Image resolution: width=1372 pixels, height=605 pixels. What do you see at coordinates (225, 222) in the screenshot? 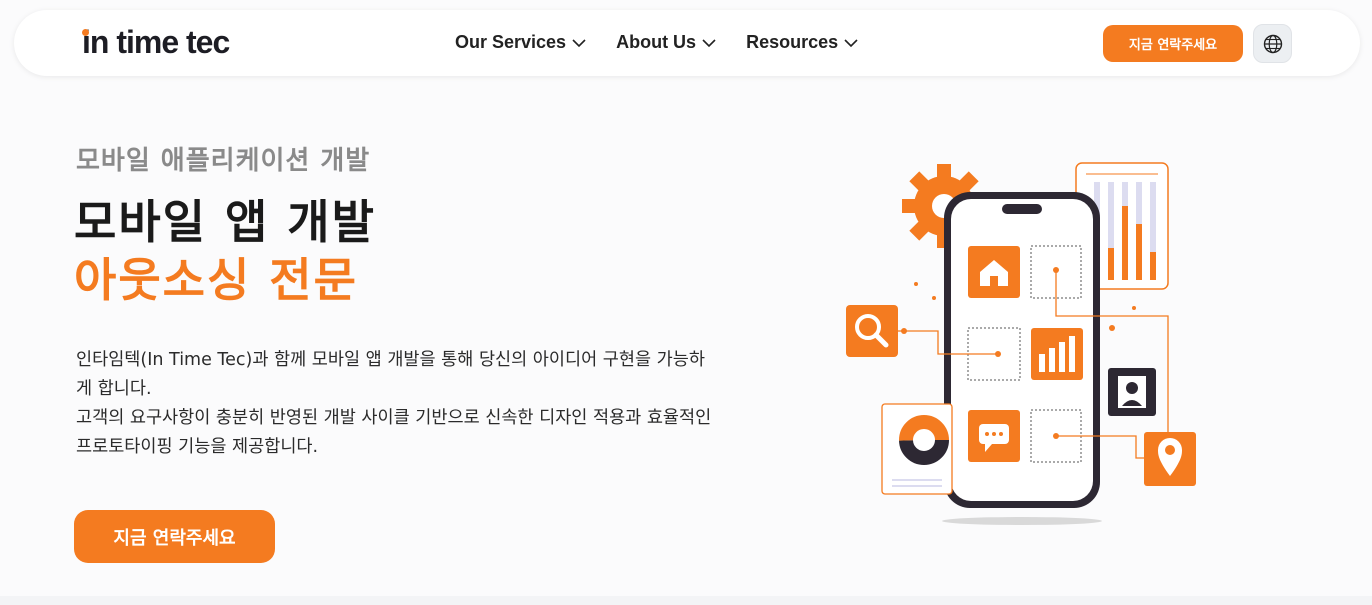
I see `hero-headline: 모바일 앱 개발` at bounding box center [225, 222].